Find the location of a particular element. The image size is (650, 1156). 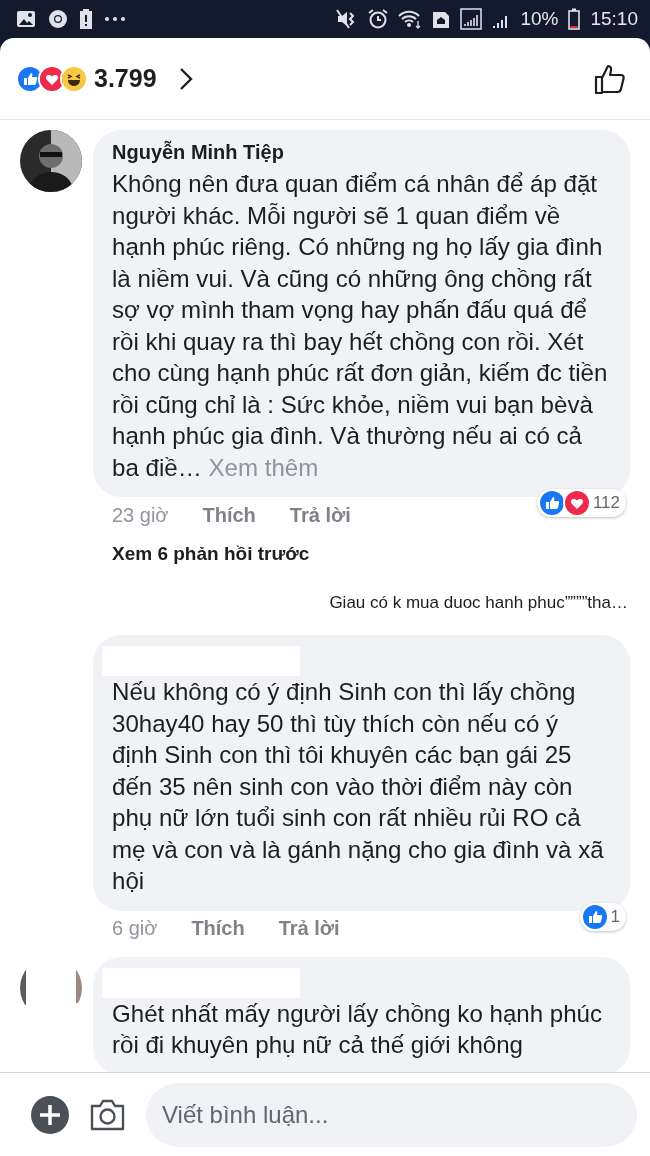

signal-icon is located at coordinates (471, 19).